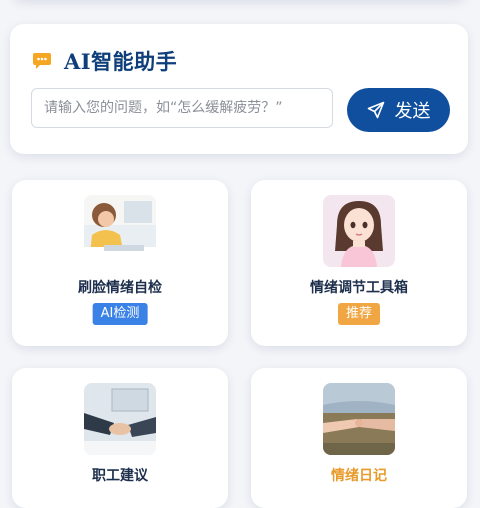  What do you see at coordinates (359, 231) in the screenshot?
I see `anime-girl-image` at bounding box center [359, 231].